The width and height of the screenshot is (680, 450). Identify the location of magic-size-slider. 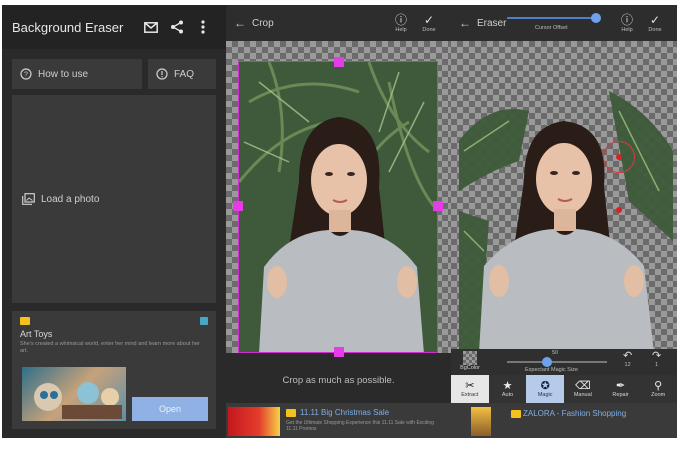
(557, 362).